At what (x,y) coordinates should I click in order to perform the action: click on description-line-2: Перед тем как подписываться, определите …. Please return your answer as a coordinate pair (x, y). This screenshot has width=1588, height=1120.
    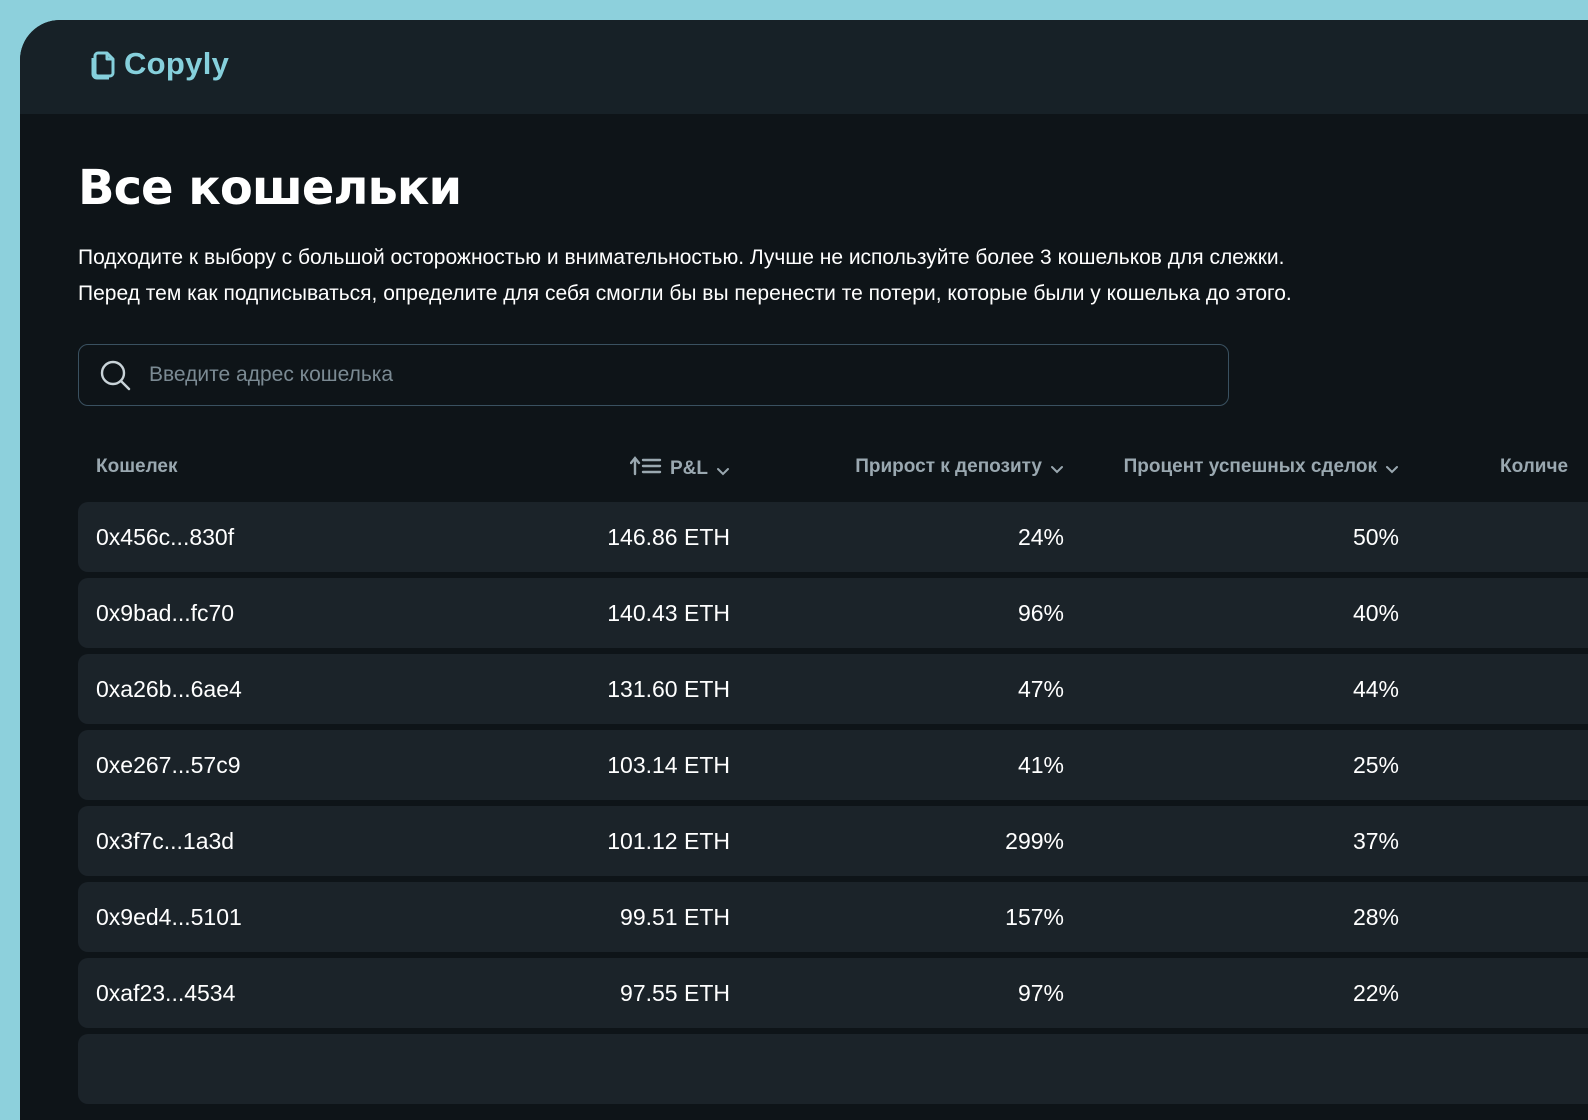
    Looking at the image, I should click on (685, 293).